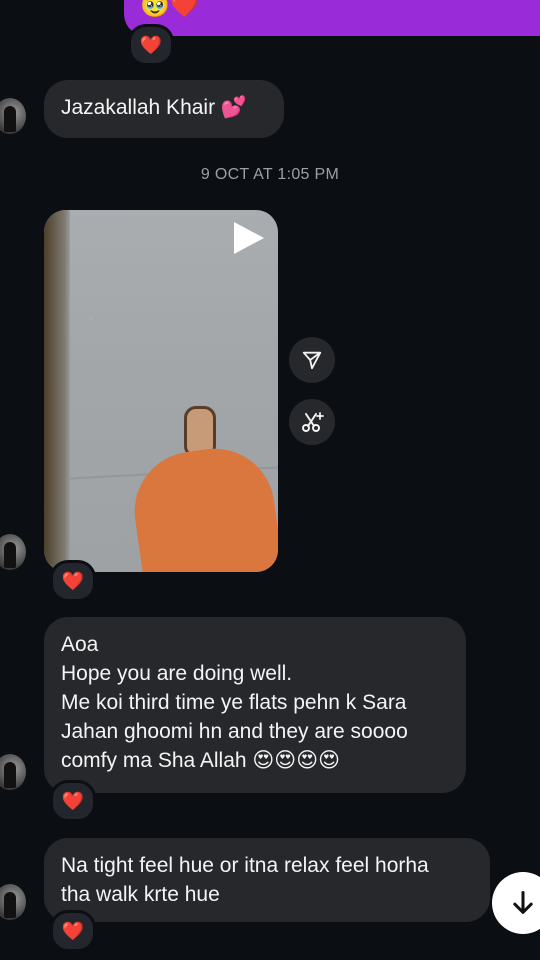 Image resolution: width=540 pixels, height=960 pixels. Describe the element at coordinates (170, 9) in the screenshot. I see `sent-message-emojis: 🥹❤️` at that location.